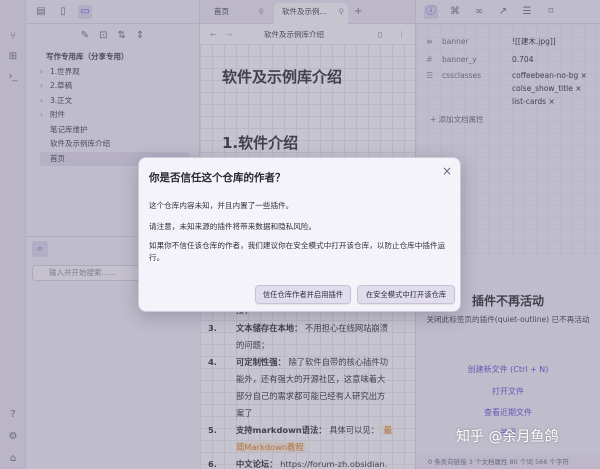  What do you see at coordinates (406, 294) in the screenshot?
I see `safe-mode-button: 在安全模式中打开该仓库` at bounding box center [406, 294].